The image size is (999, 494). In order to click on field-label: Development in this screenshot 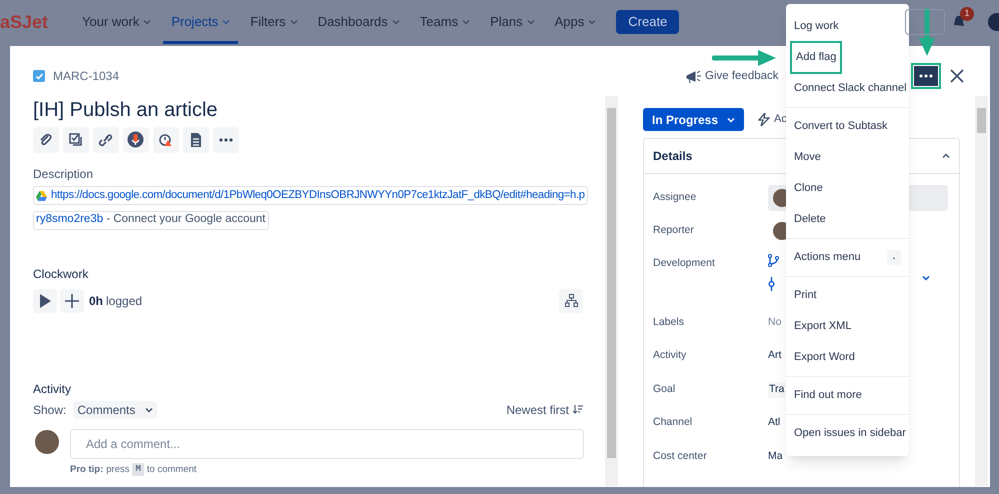, I will do `click(684, 263)`.